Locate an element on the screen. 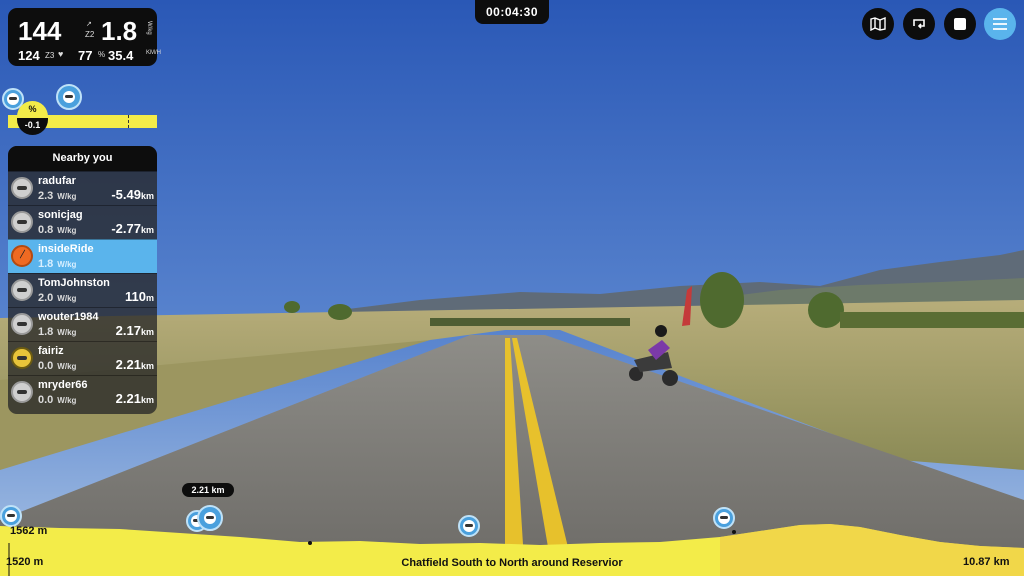  rider-name: fairiz is located at coordinates (51, 351).